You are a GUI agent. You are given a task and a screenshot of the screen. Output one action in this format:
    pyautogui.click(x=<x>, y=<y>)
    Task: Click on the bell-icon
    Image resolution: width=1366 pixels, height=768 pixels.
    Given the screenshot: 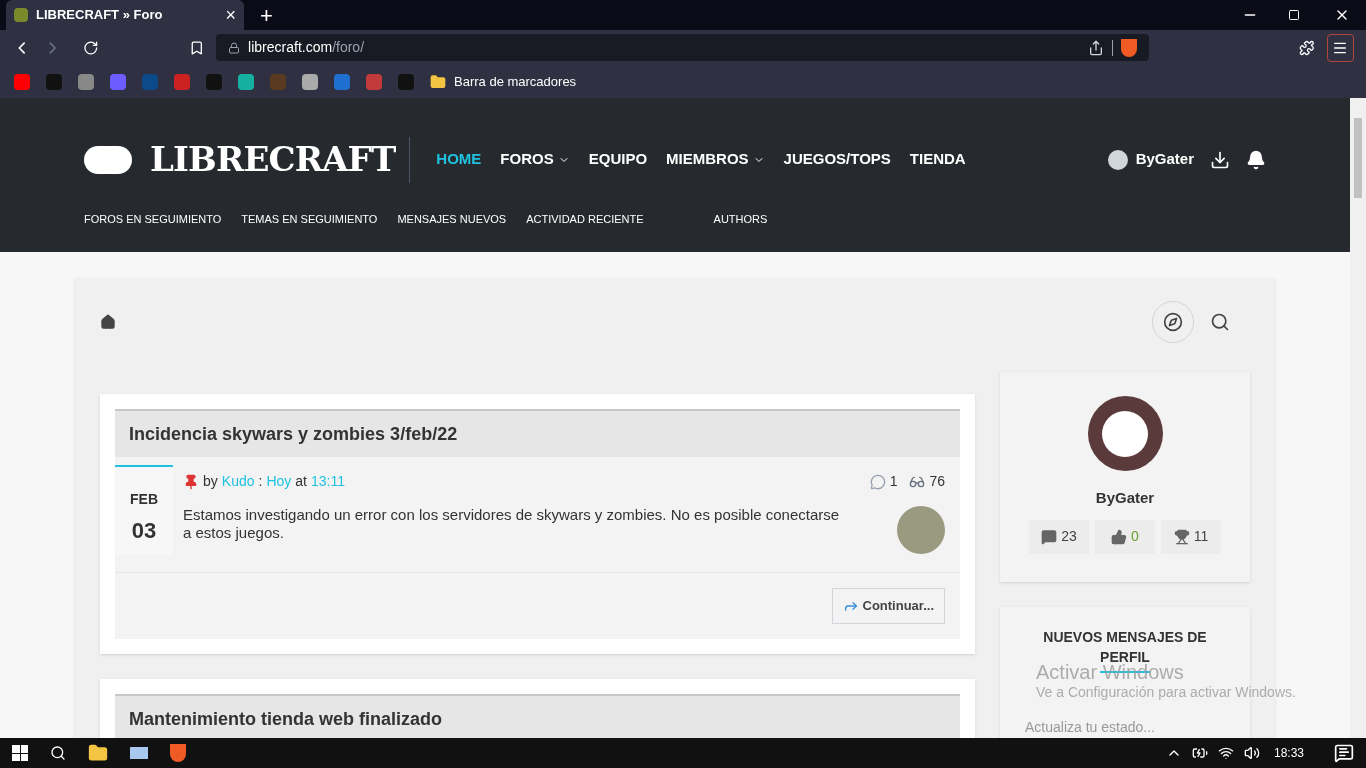 What is the action you would take?
    pyautogui.click(x=1256, y=159)
    